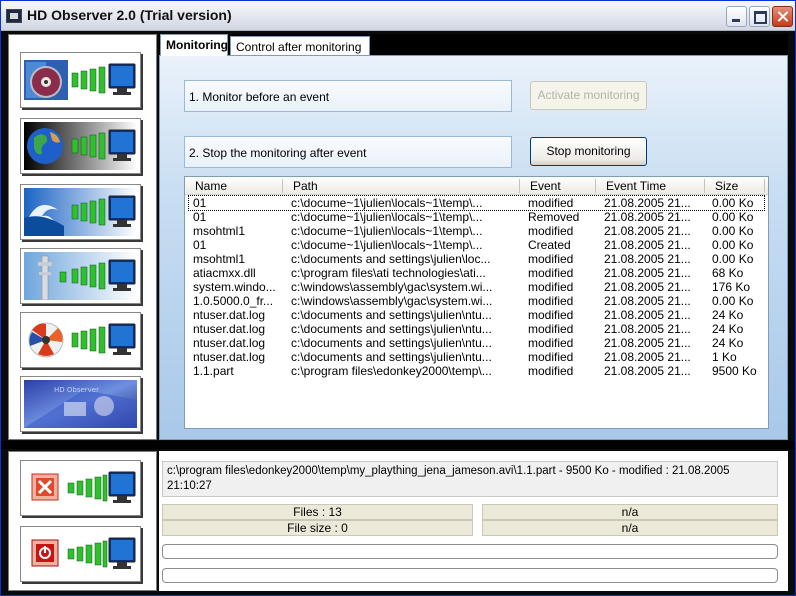  Describe the element at coordinates (726, 186) in the screenshot. I see `column-header-size: Size` at that location.